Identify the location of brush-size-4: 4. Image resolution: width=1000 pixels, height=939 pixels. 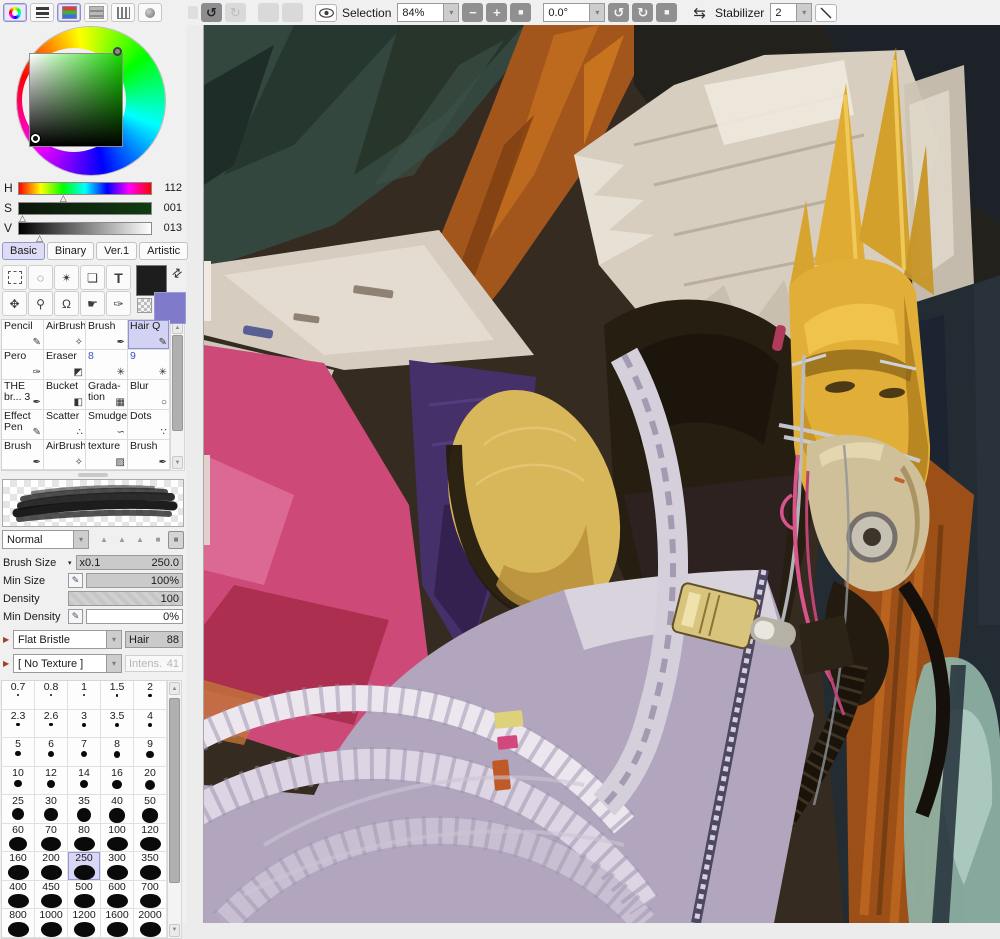
(150, 723).